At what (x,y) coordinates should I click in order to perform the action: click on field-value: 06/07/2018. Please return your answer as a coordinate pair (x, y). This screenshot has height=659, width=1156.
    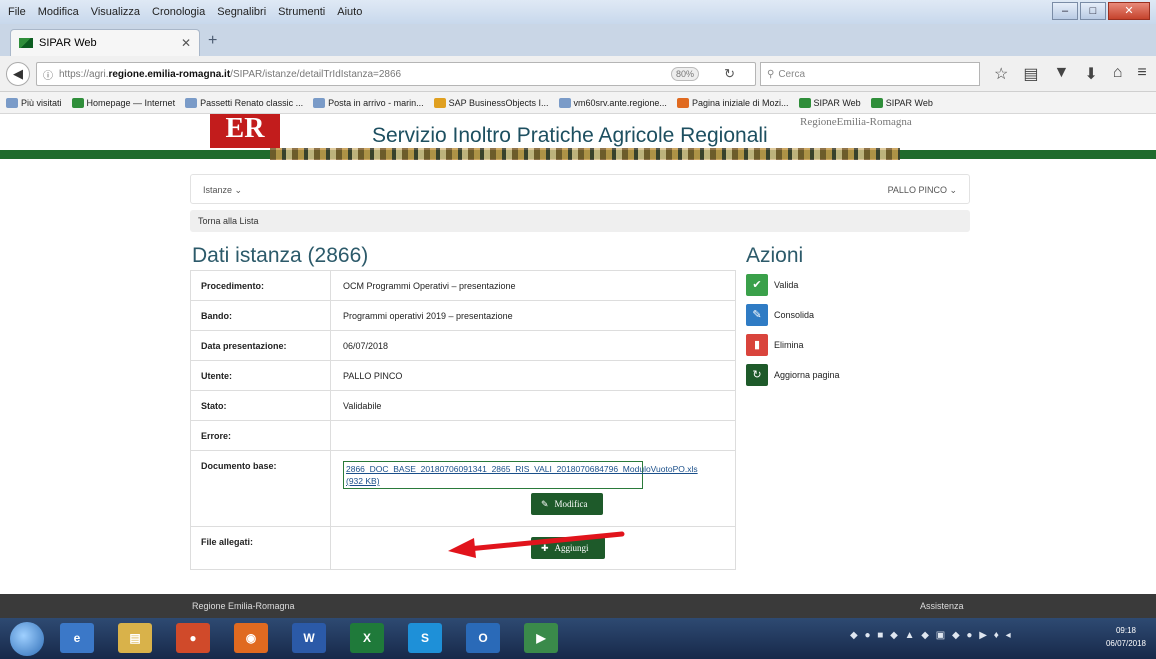
    Looking at the image, I should click on (366, 346).